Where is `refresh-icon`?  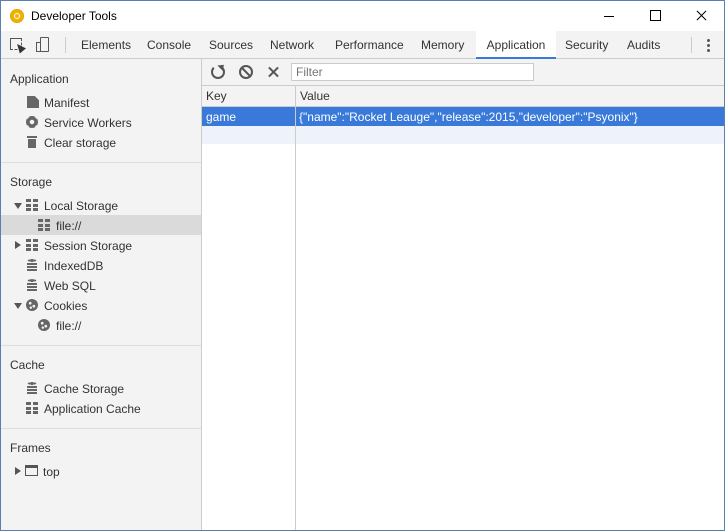 refresh-icon is located at coordinates (218, 72).